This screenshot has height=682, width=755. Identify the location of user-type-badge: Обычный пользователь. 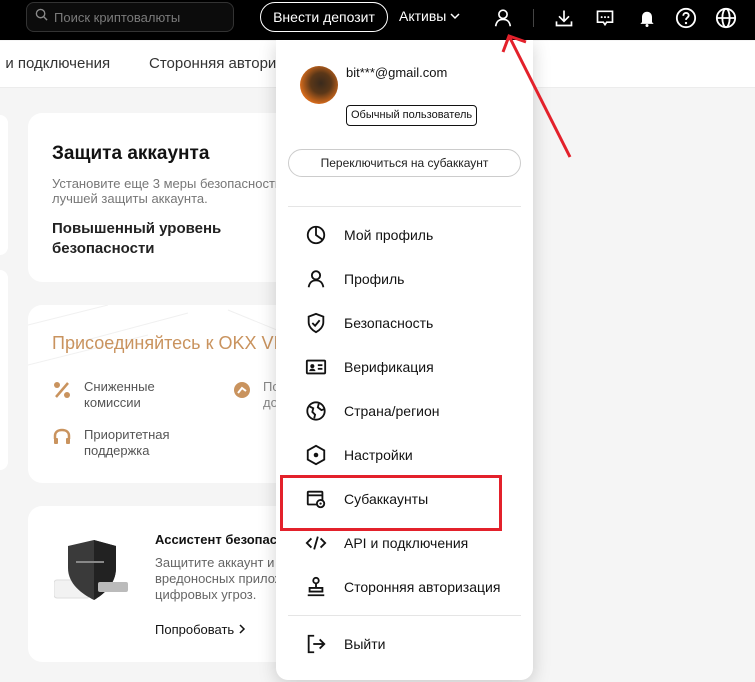
(412, 115).